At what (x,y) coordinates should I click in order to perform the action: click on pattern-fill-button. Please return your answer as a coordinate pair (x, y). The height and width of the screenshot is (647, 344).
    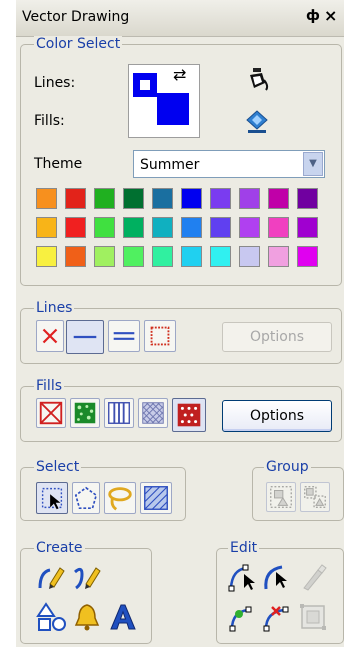
    Looking at the image, I should click on (153, 413).